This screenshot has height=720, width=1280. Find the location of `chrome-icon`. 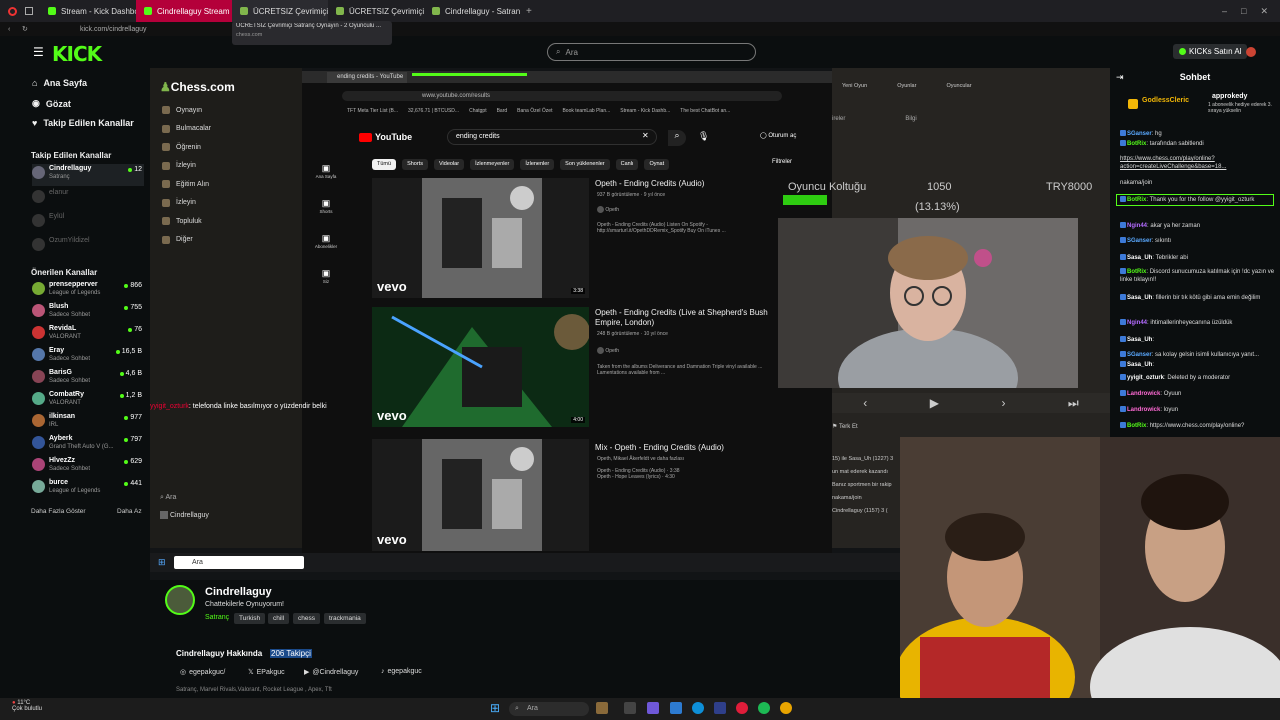

chrome-icon is located at coordinates (786, 708).